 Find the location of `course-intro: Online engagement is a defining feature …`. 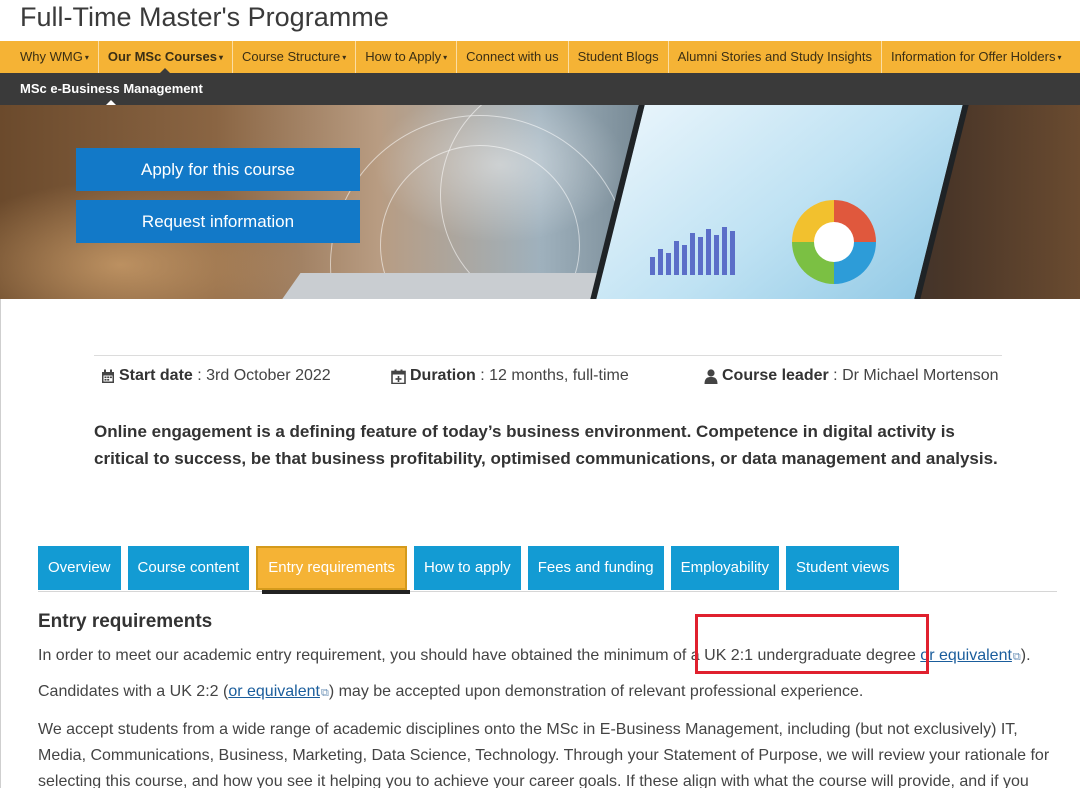

course-intro: Online engagement is a defining feature … is located at coordinates (546, 445).